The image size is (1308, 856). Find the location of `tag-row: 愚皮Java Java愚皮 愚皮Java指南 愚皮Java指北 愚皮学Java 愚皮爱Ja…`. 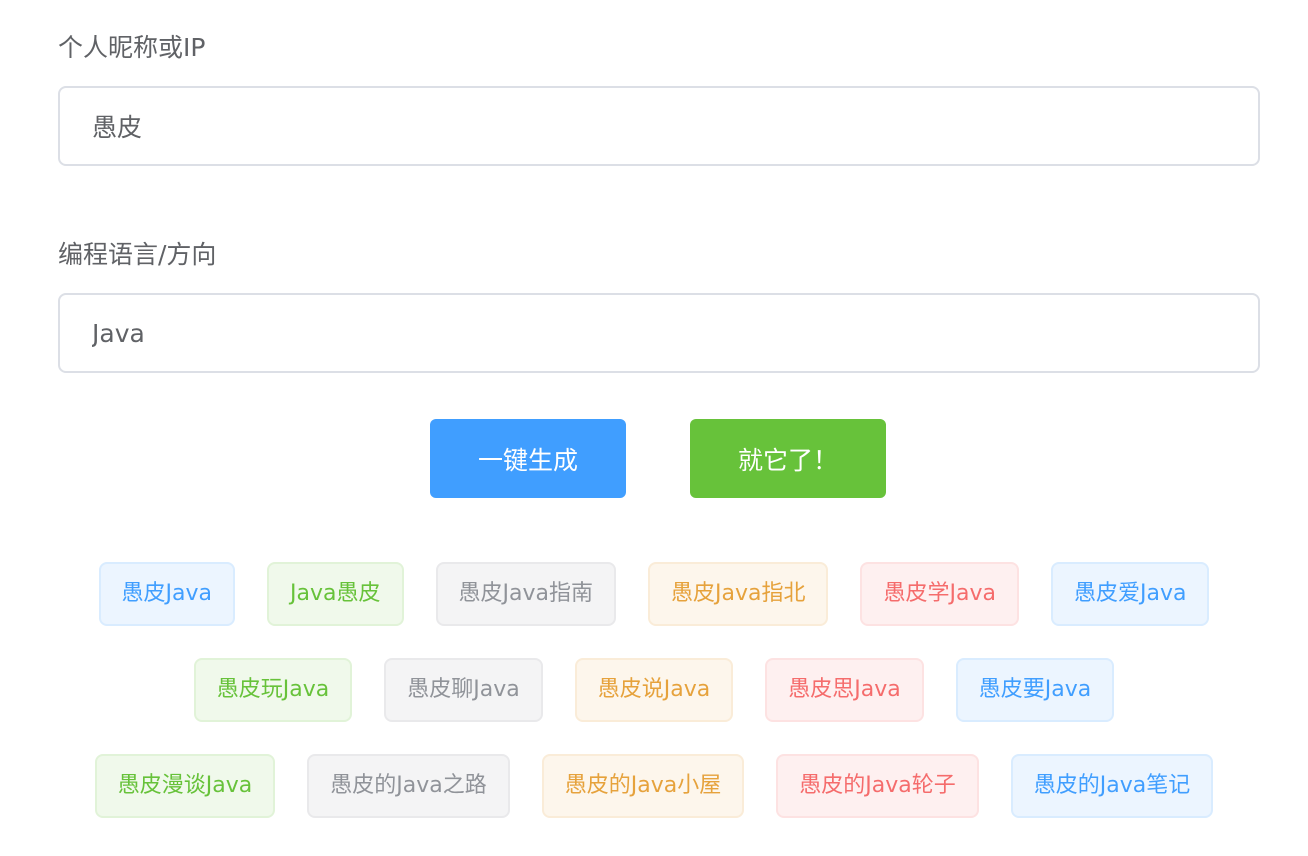

tag-row: 愚皮Java Java愚皮 愚皮Java指南 愚皮Java指北 愚皮学Java 愚皮爱Ja… is located at coordinates (654, 594).